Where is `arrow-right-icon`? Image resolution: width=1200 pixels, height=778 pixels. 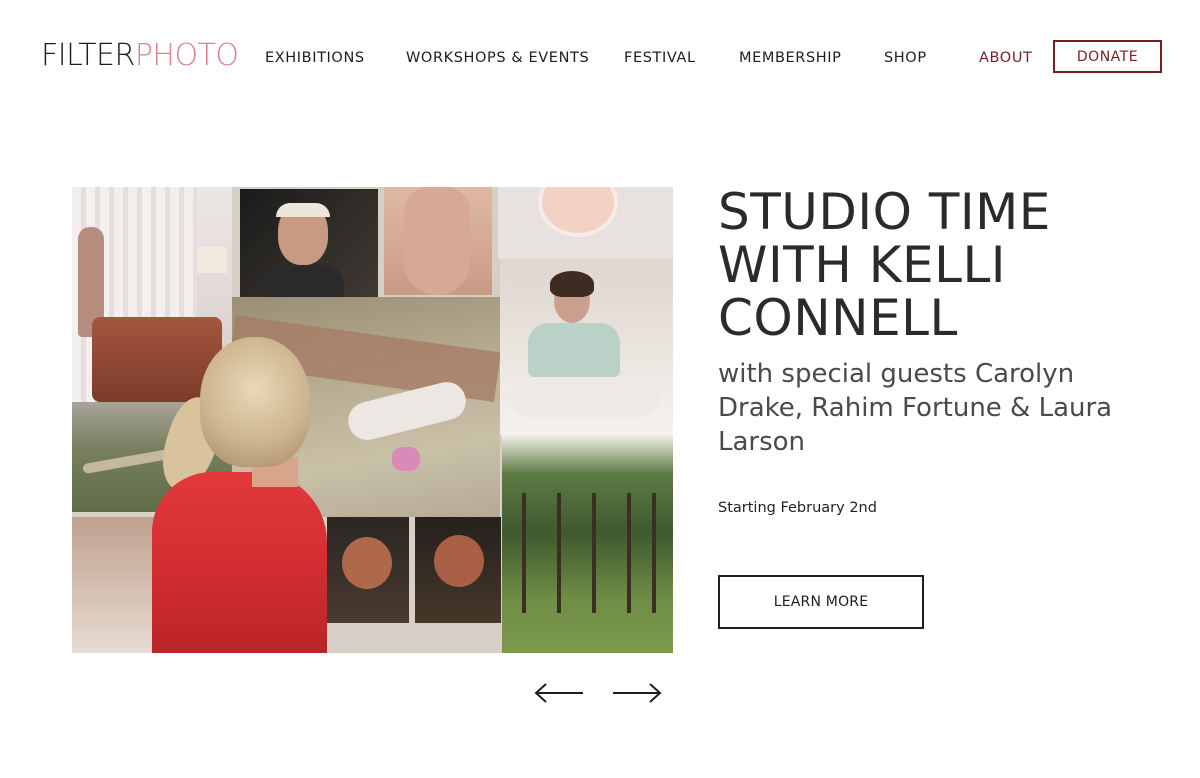
arrow-right-icon is located at coordinates (637, 693).